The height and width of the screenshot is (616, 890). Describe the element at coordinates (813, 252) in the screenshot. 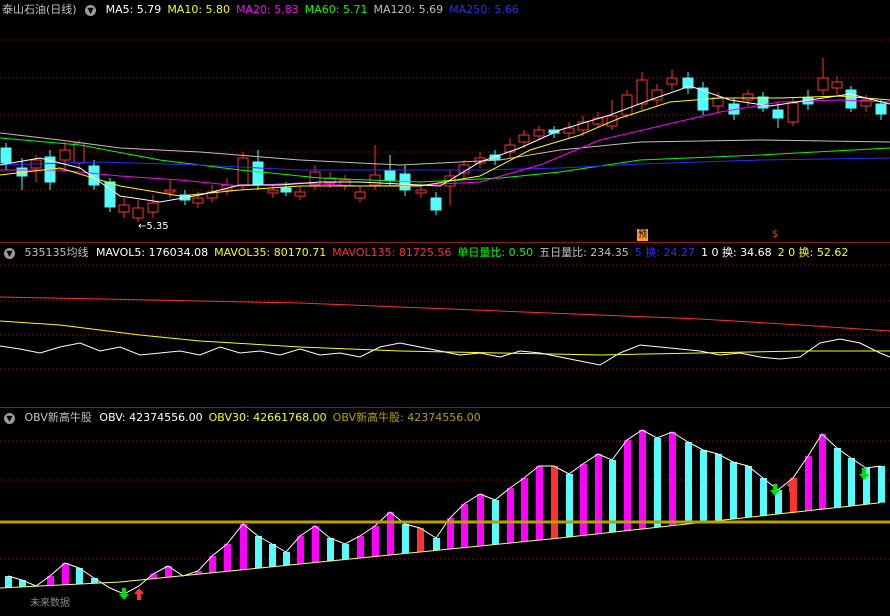

I see `indicator-7: 2 0 换: 52.62` at that location.